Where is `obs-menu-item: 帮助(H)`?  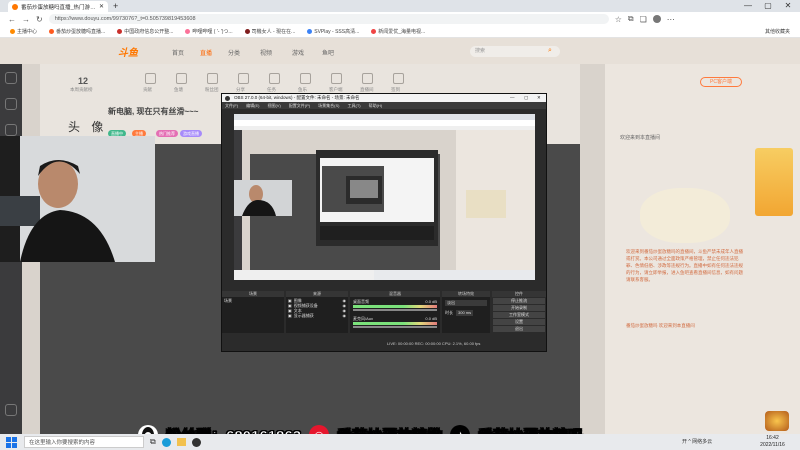
obs-menu-item: 帮助(H) is located at coordinates (376, 105).